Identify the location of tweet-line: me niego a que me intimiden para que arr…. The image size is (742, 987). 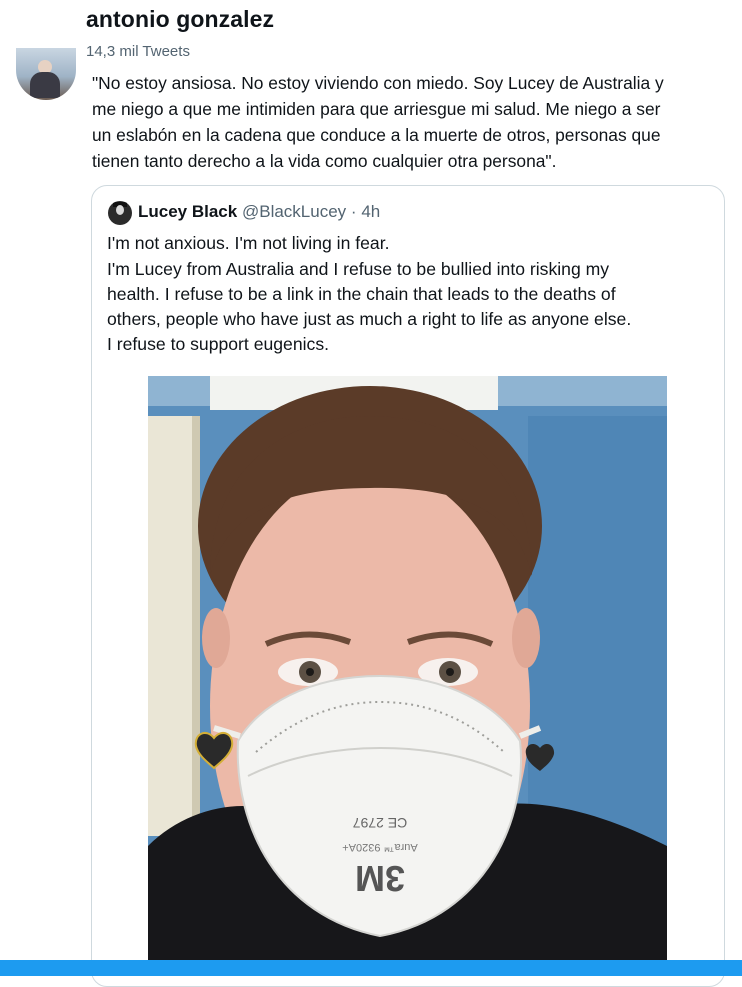
(376, 109).